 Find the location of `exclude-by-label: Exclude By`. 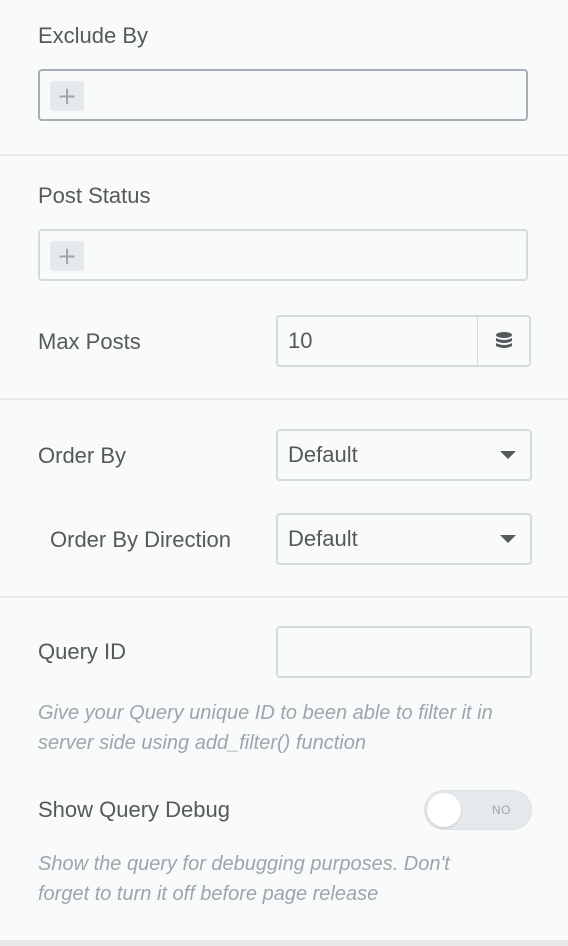

exclude-by-label: Exclude By is located at coordinates (93, 35).